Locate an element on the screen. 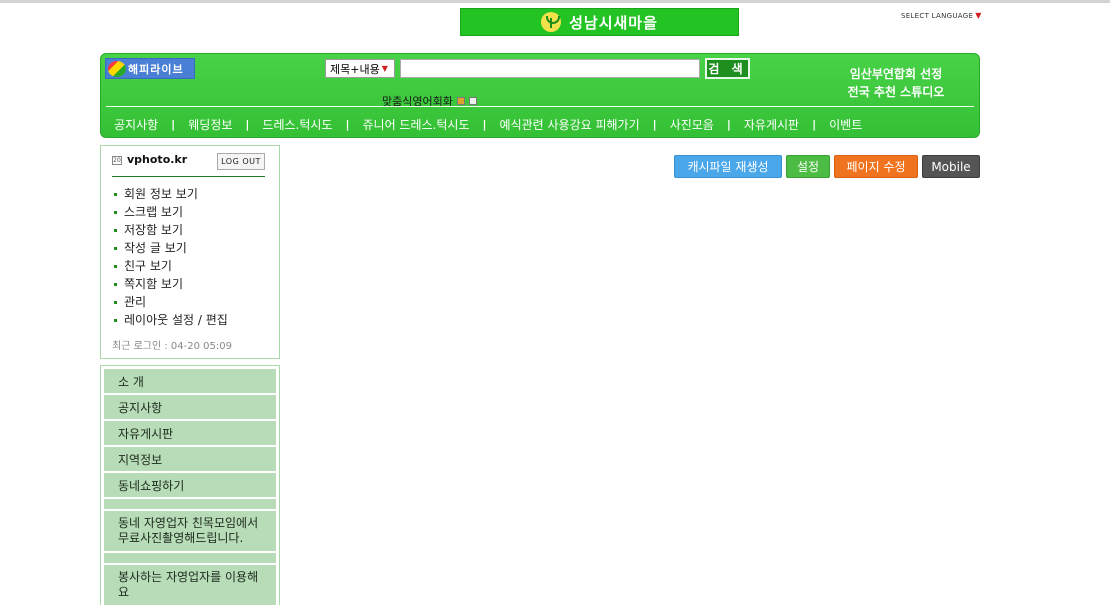 The width and height of the screenshot is (1110, 605). top-border is located at coordinates (555, 1).